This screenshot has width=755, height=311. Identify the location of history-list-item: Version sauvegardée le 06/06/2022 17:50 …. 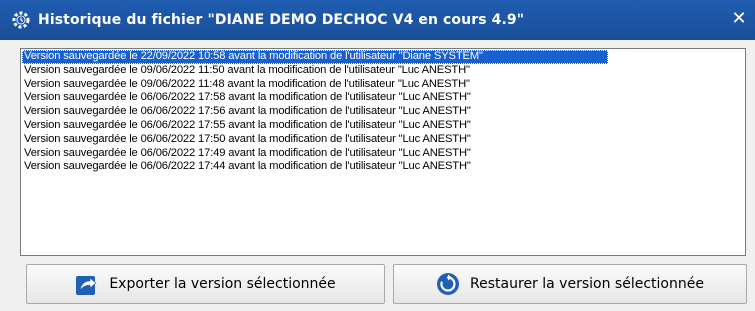
(383, 140).